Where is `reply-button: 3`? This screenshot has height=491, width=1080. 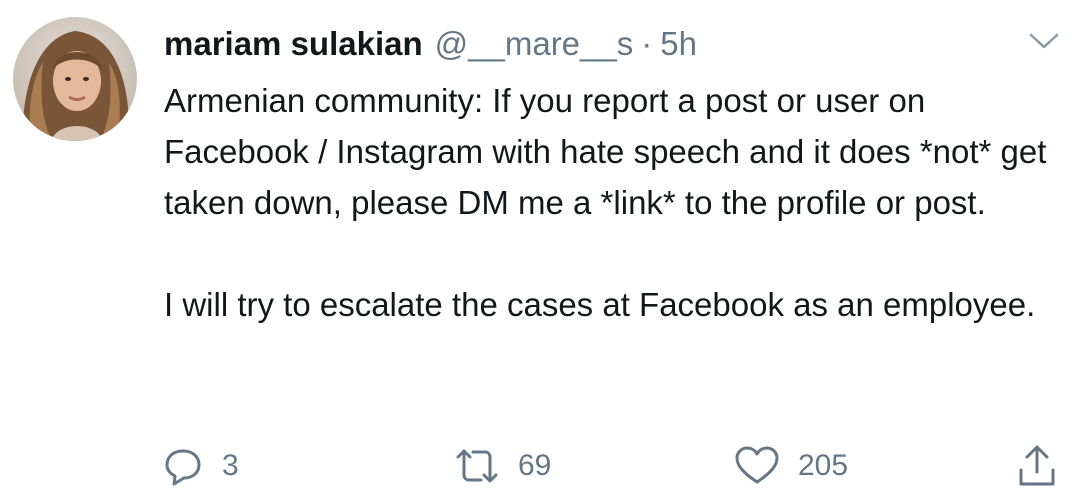 reply-button: 3 is located at coordinates (200, 466).